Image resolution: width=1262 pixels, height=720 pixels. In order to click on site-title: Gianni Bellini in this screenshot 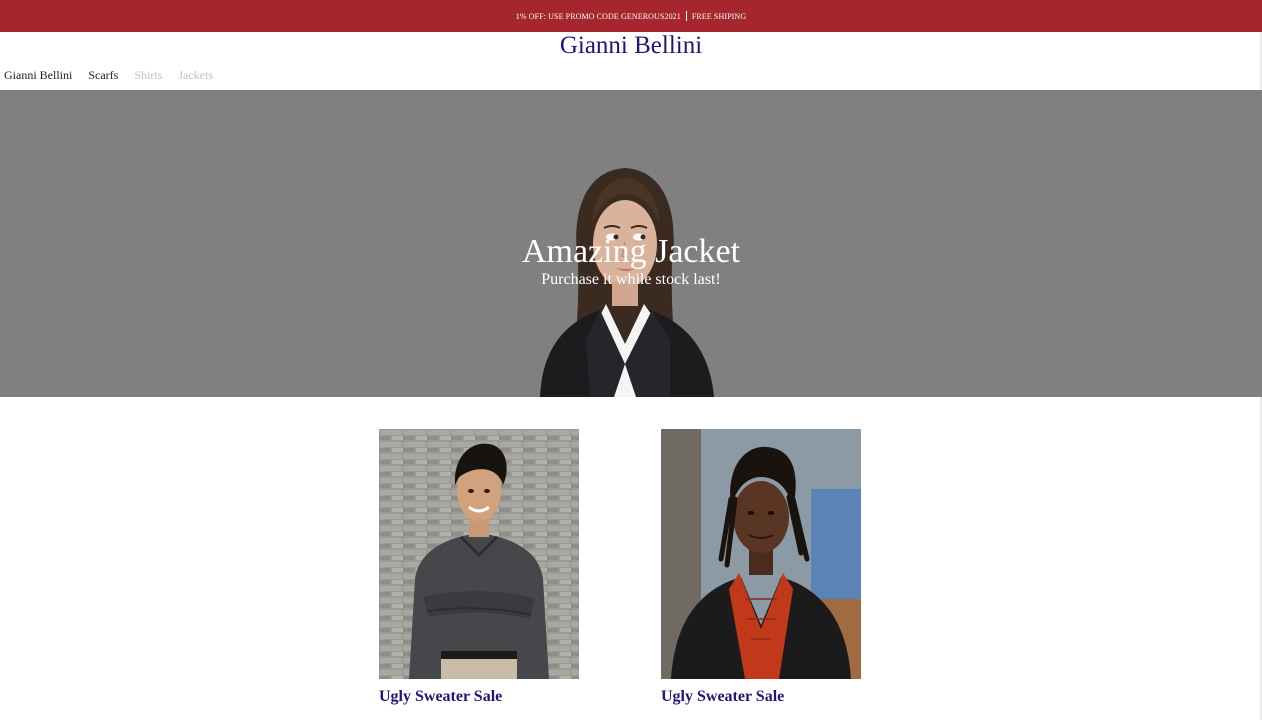, I will do `click(631, 46)`.